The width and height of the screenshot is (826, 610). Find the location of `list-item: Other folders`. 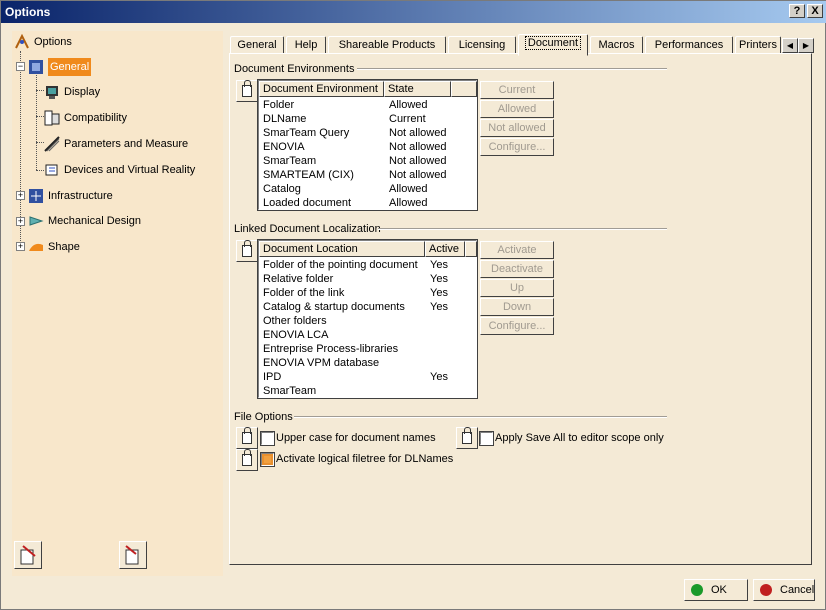

list-item: Other folders is located at coordinates (367, 321).